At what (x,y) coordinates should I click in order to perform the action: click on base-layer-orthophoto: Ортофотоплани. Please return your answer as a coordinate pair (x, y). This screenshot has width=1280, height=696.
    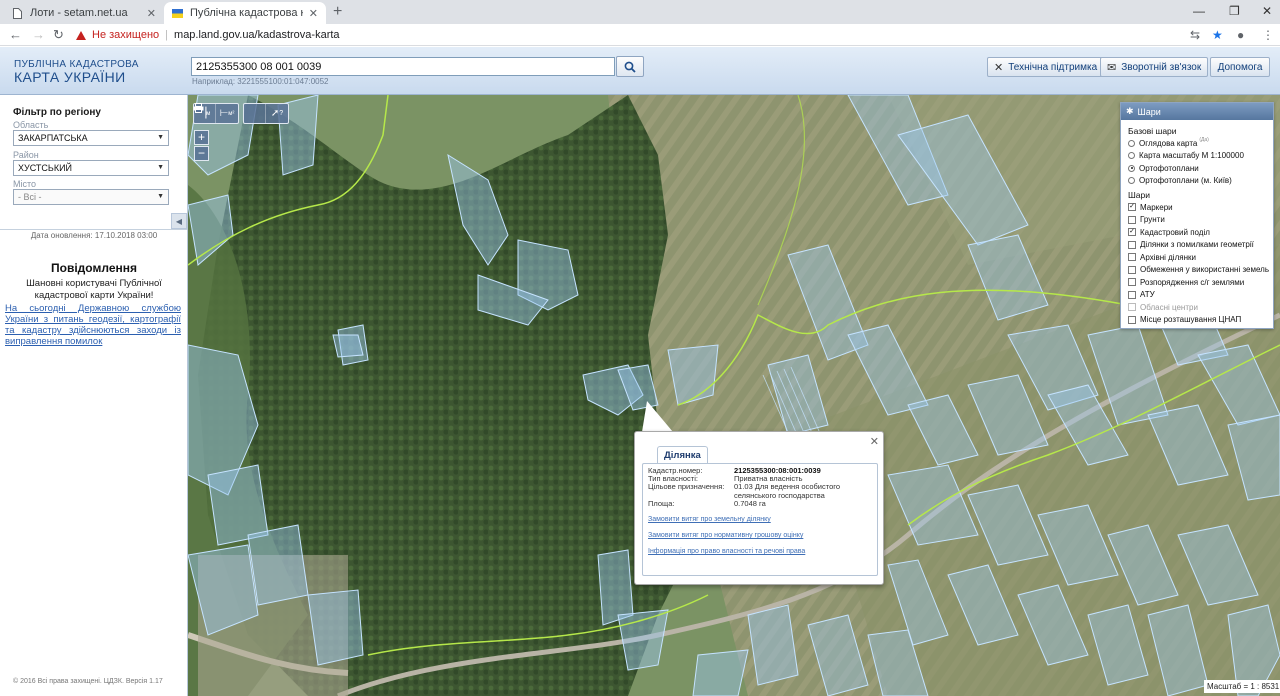
    Looking at the image, I should click on (1197, 168).